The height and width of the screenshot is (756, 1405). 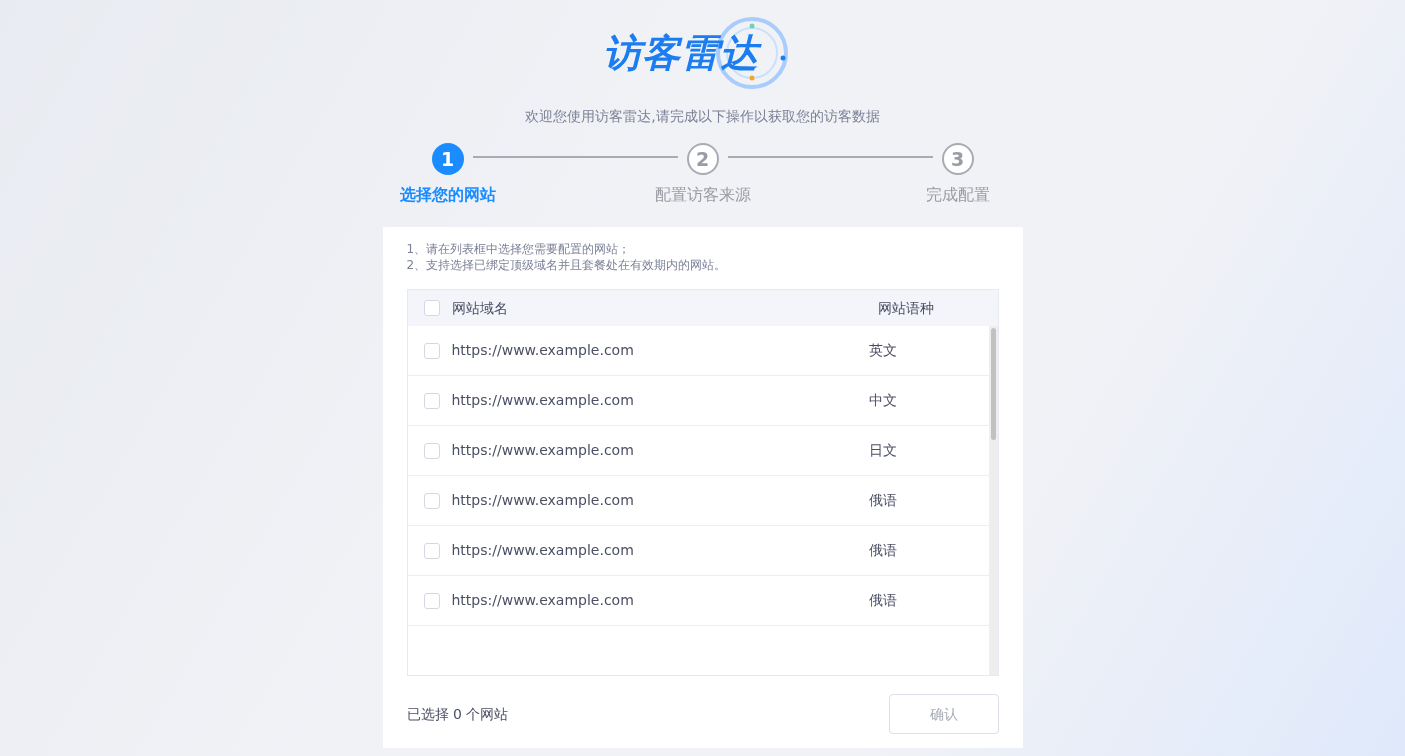 I want to click on scrollbar-thumb, so click(x=993, y=384).